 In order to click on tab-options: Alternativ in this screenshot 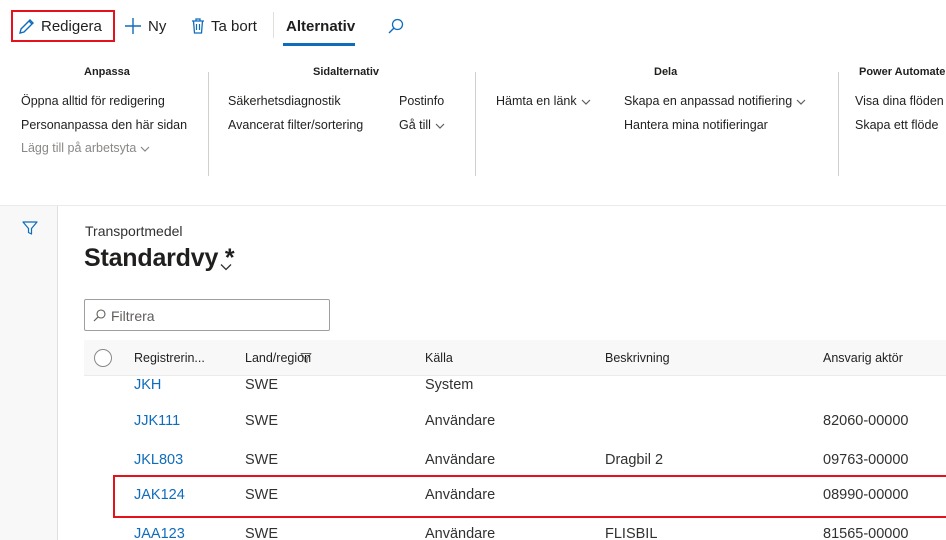, I will do `click(320, 26)`.